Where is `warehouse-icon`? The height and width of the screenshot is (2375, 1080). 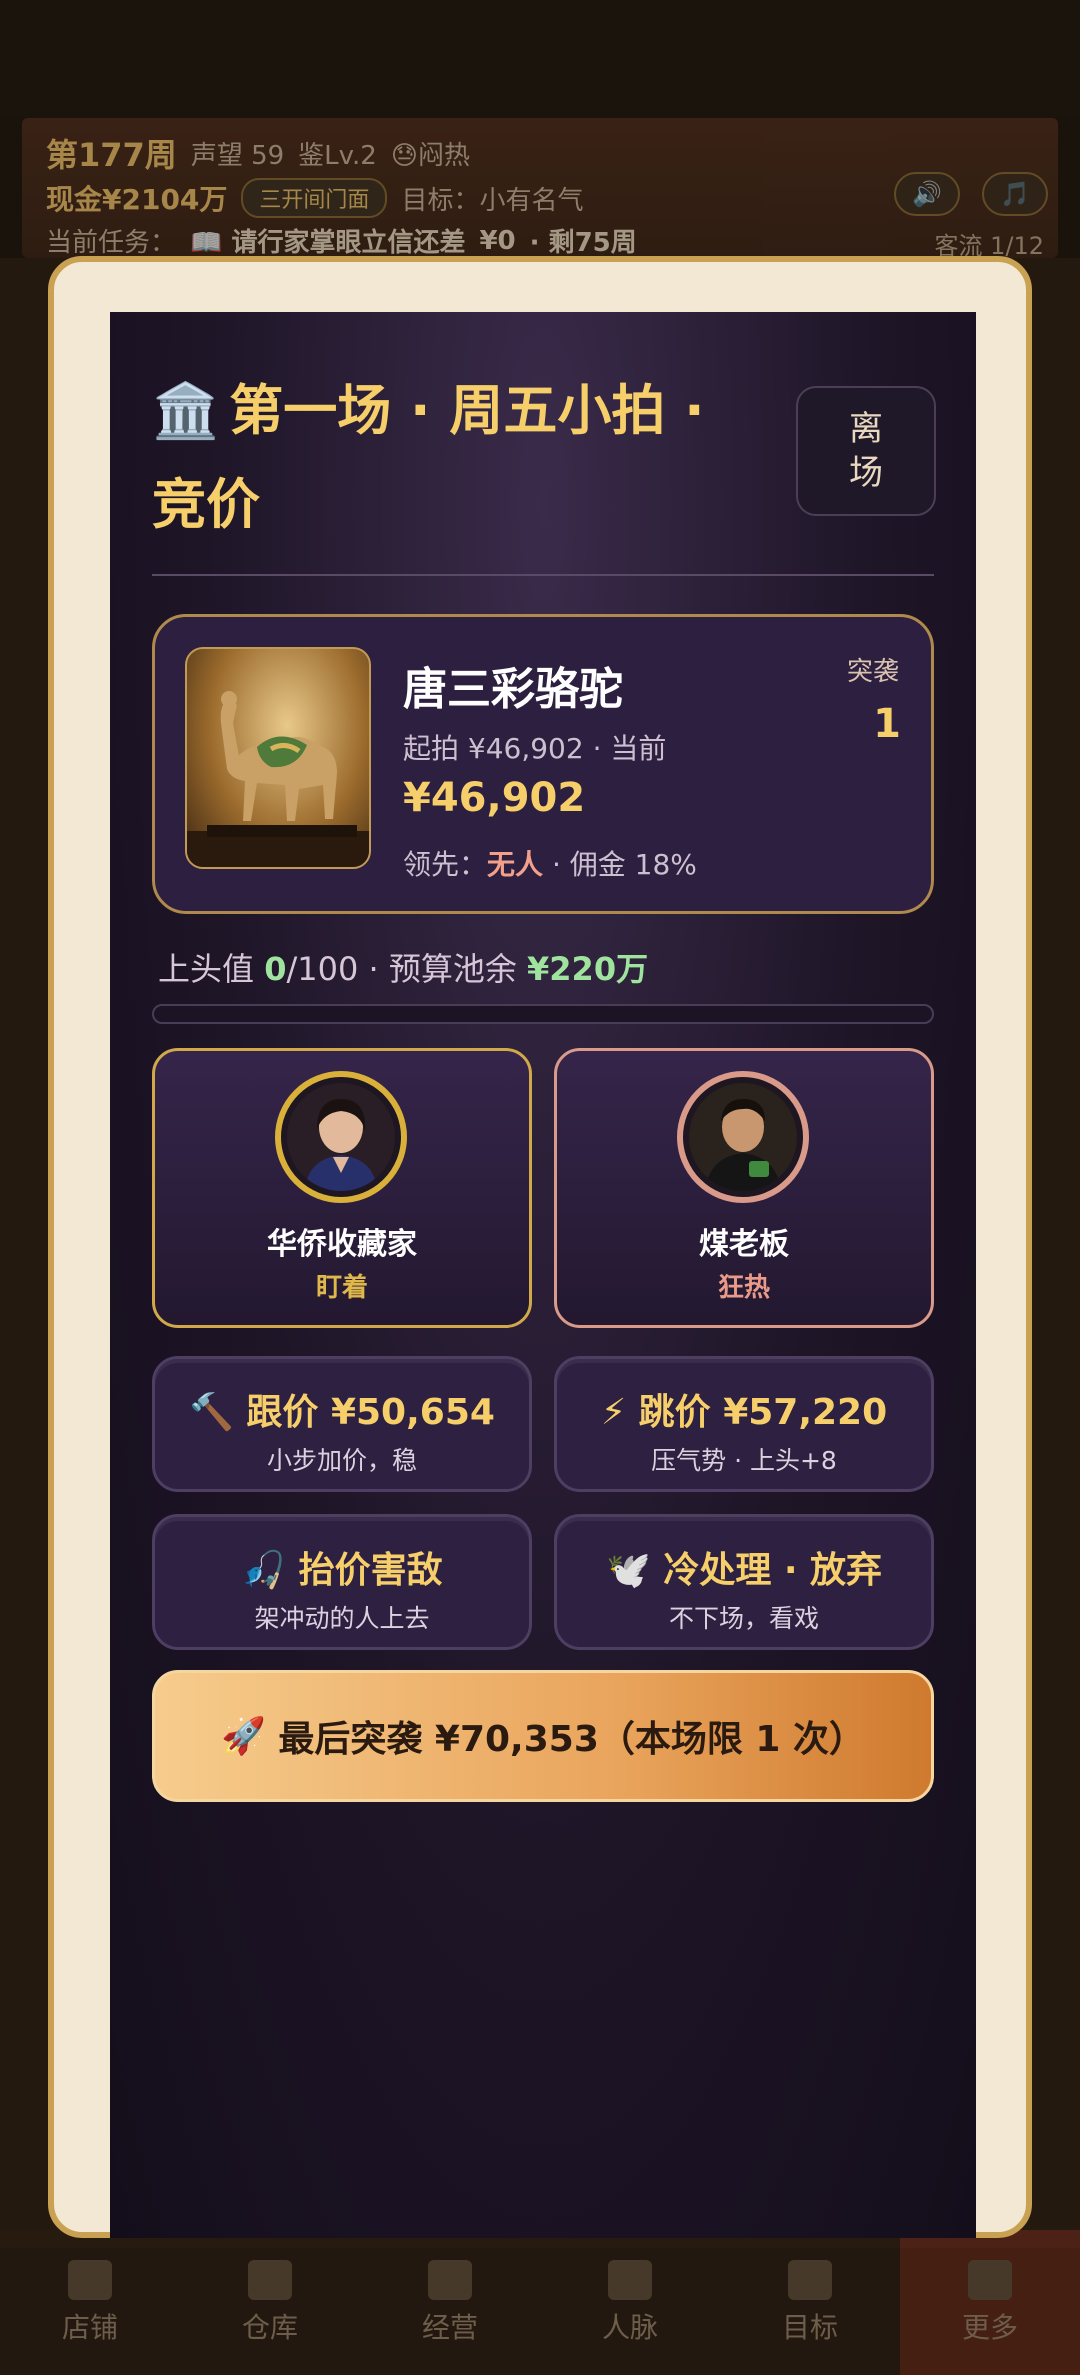
warehouse-icon is located at coordinates (270, 2279).